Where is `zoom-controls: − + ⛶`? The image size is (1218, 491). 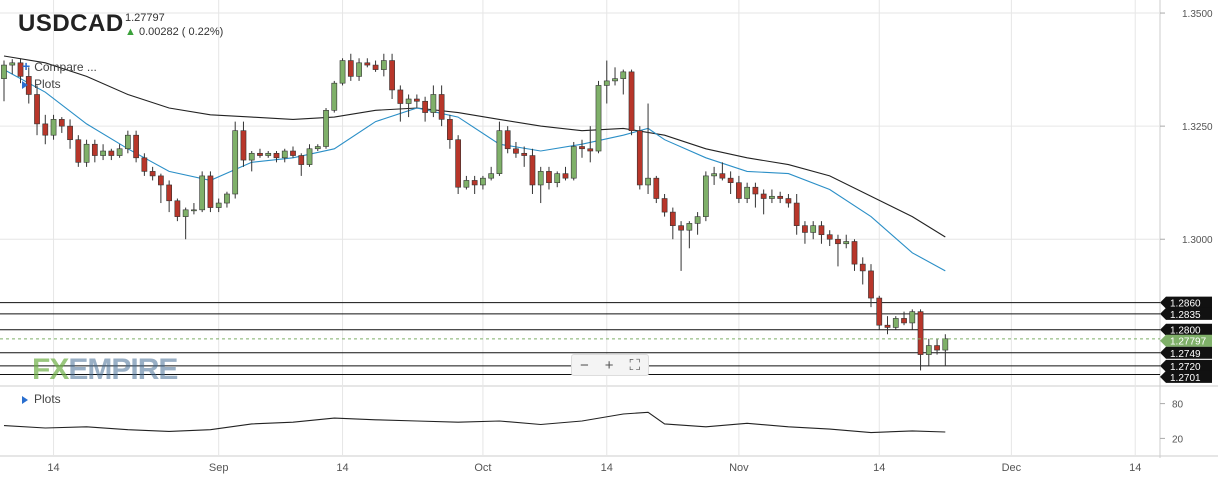
zoom-controls: − + ⛶ is located at coordinates (610, 365).